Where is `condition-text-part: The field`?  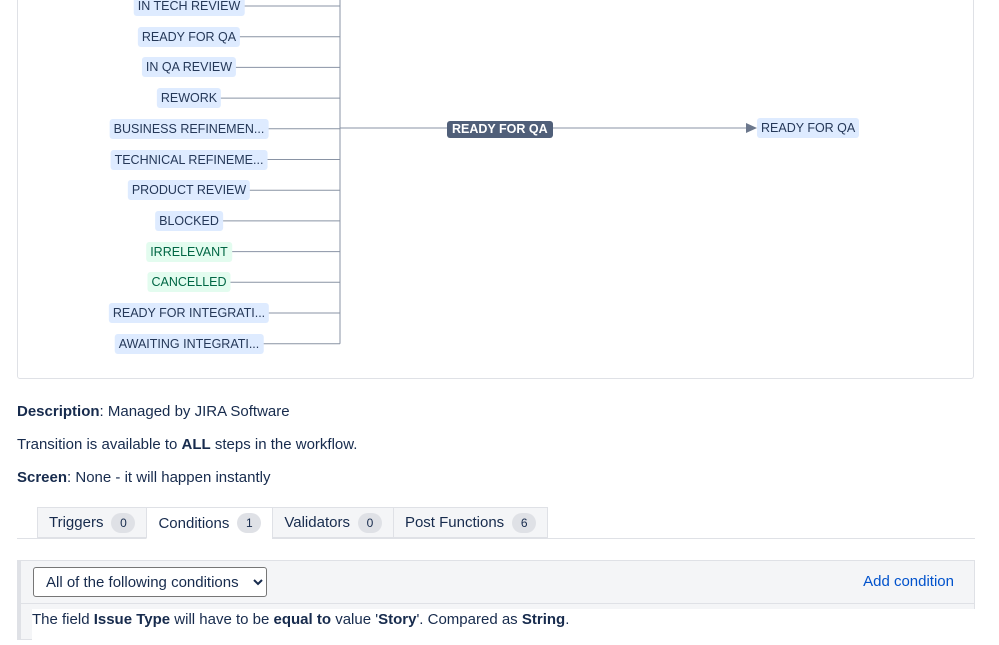
condition-text-part: The field is located at coordinates (63, 619).